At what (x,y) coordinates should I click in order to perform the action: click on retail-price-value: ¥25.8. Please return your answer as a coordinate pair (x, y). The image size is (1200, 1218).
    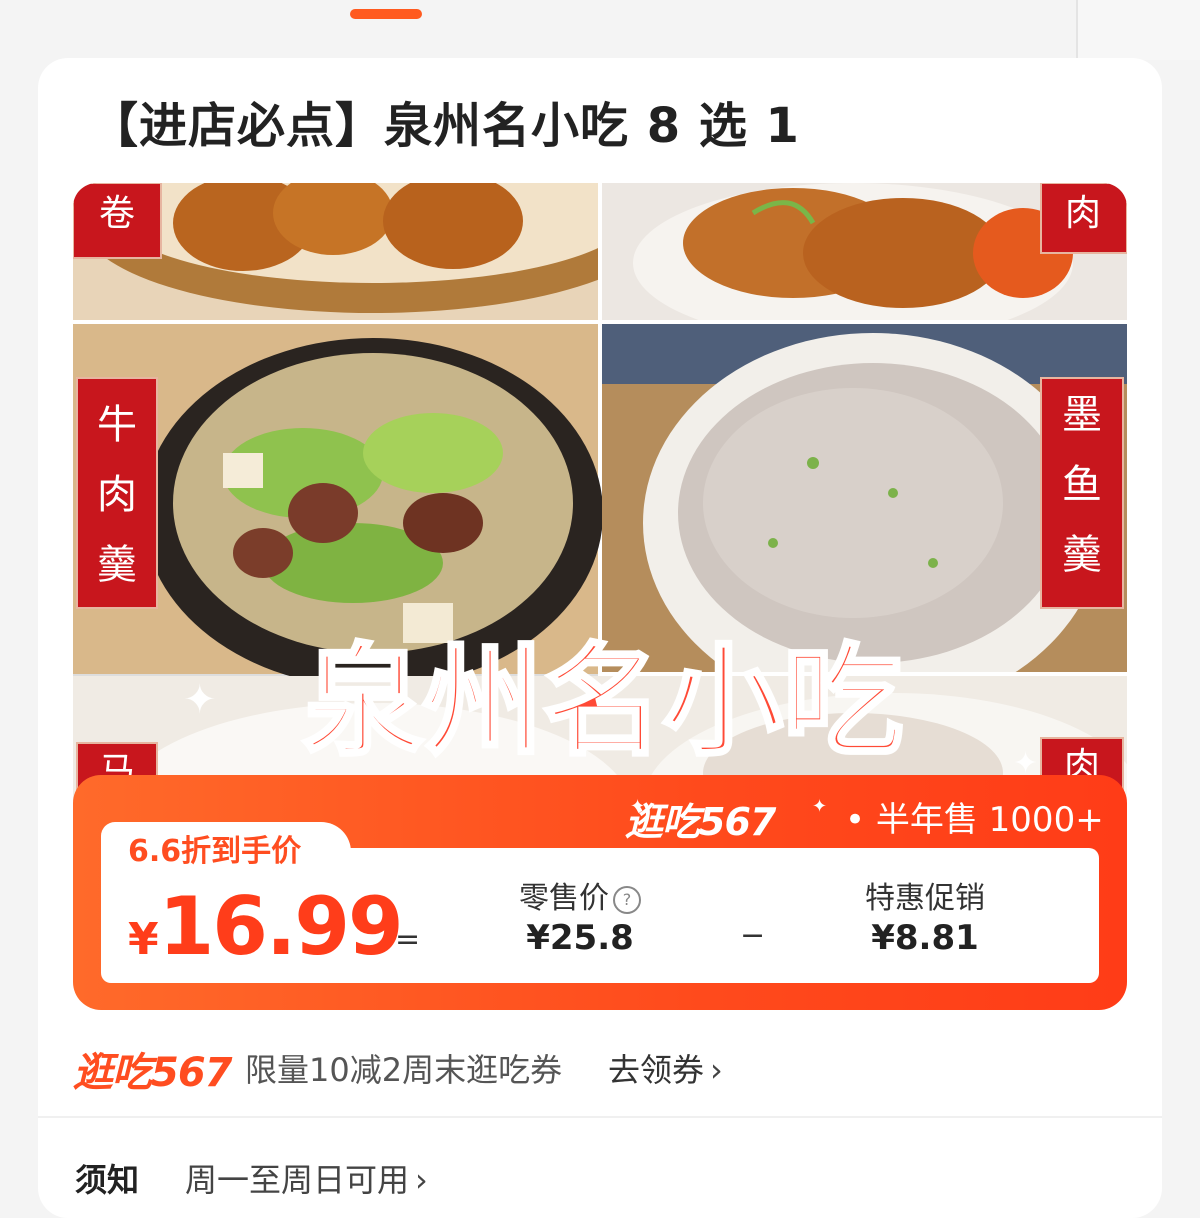
    Looking at the image, I should click on (580, 938).